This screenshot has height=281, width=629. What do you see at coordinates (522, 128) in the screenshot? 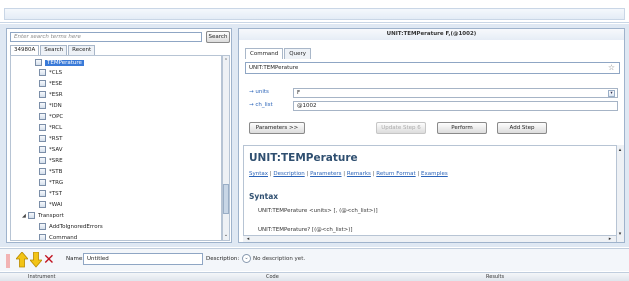
I see `add-step-button: Add Step` at bounding box center [522, 128].